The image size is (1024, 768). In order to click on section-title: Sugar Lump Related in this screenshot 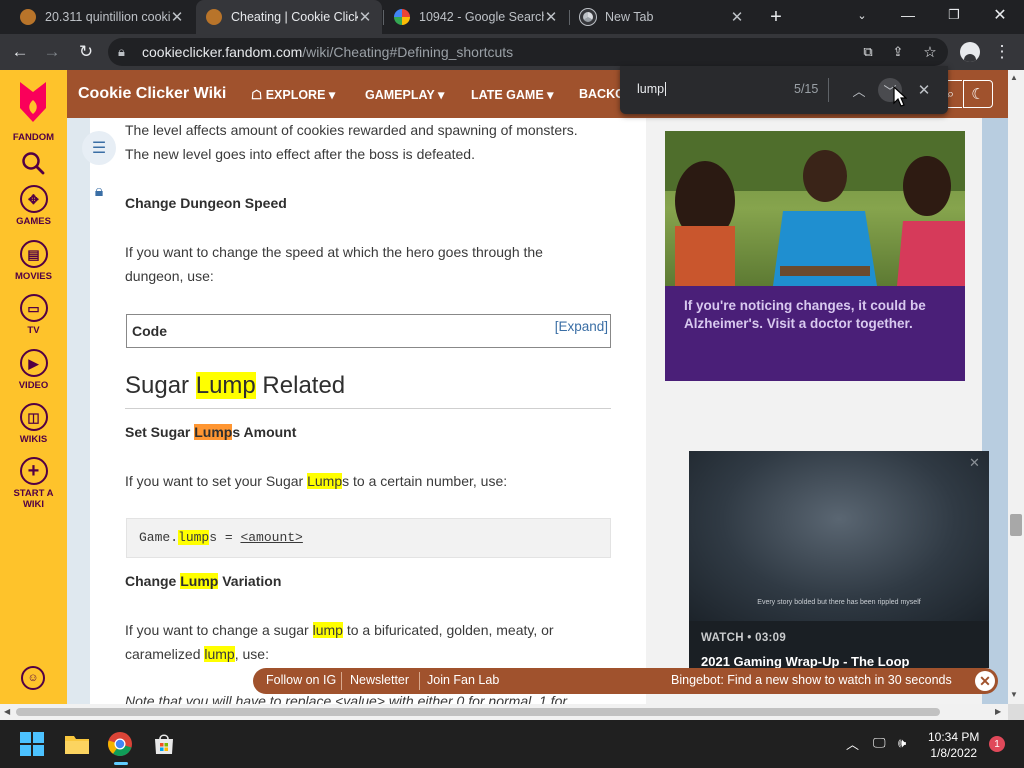, I will do `click(235, 385)`.